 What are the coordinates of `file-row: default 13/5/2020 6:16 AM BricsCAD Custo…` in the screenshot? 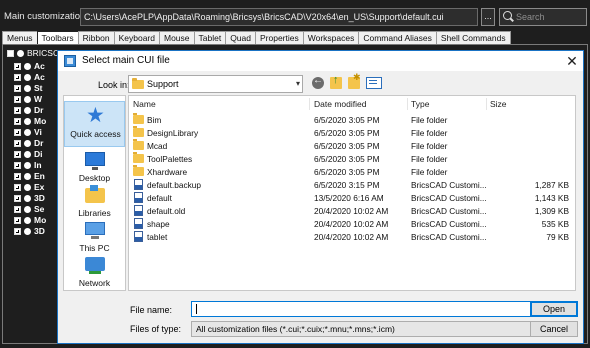 It's located at (352, 198).